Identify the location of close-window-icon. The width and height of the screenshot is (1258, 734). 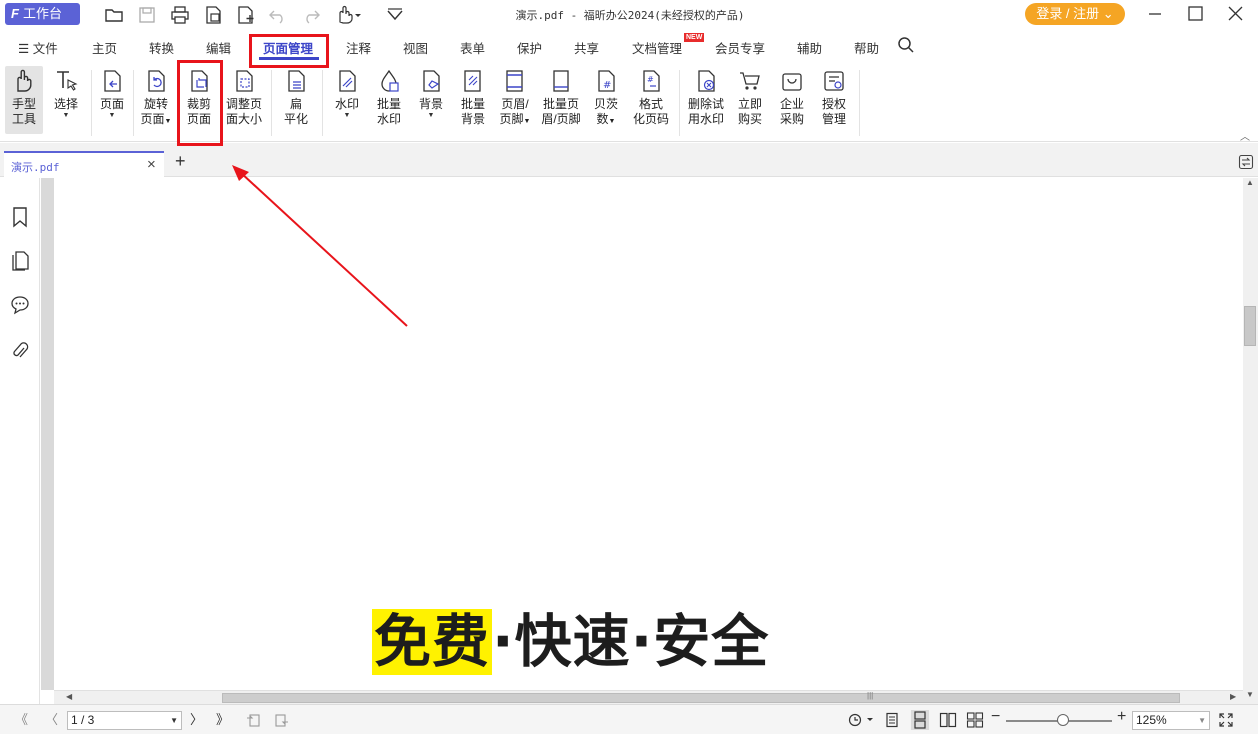
(1236, 14).